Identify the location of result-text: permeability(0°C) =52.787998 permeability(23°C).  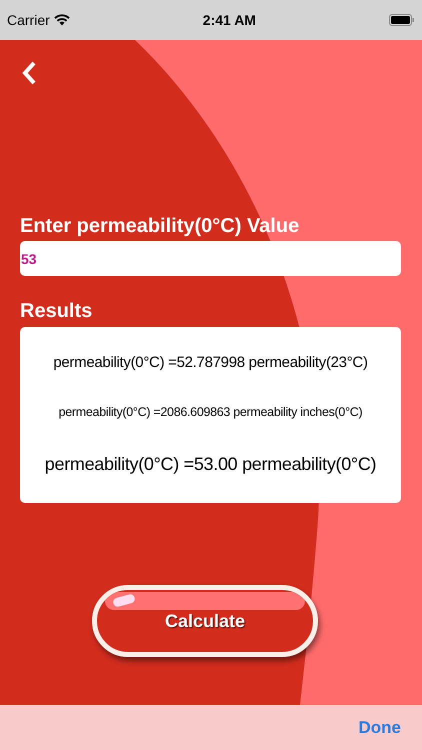
(210, 362).